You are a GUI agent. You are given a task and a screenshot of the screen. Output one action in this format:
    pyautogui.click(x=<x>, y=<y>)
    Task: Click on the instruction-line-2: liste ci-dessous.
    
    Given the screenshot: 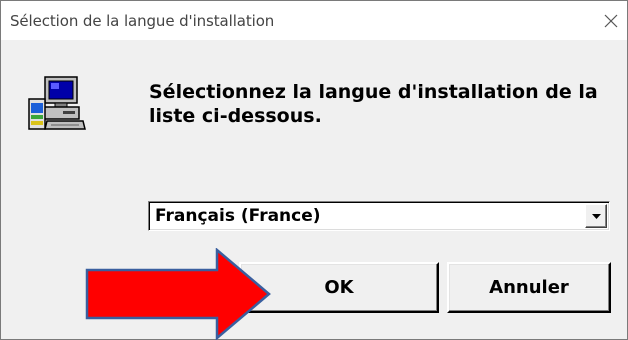 What is the action you would take?
    pyautogui.click(x=235, y=116)
    